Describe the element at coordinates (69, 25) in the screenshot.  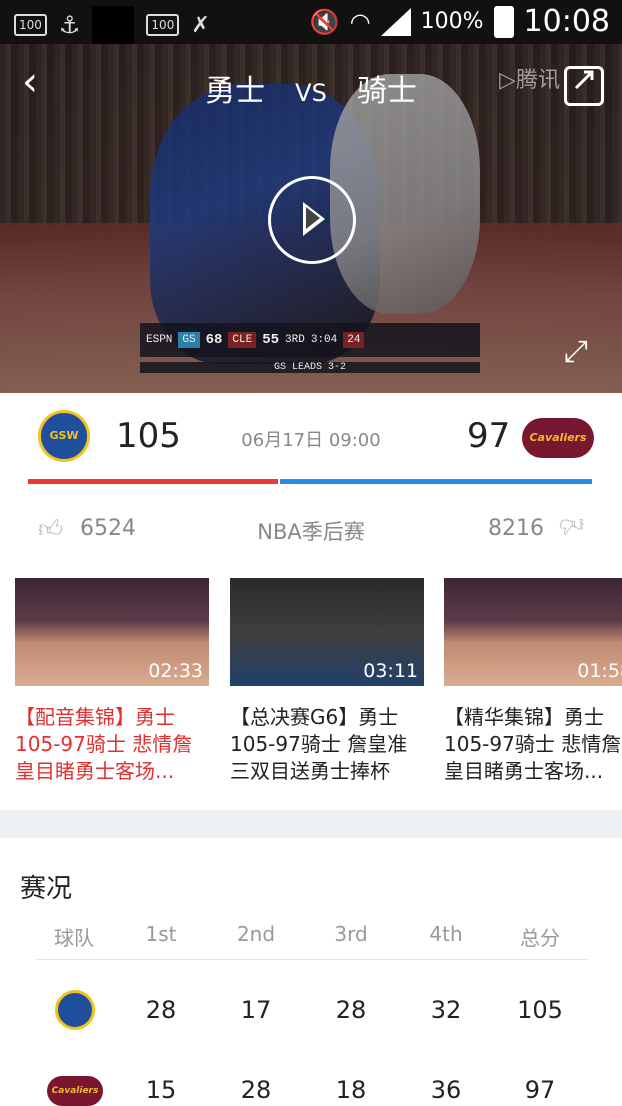
I see `usb-icon: ⚓` at that location.